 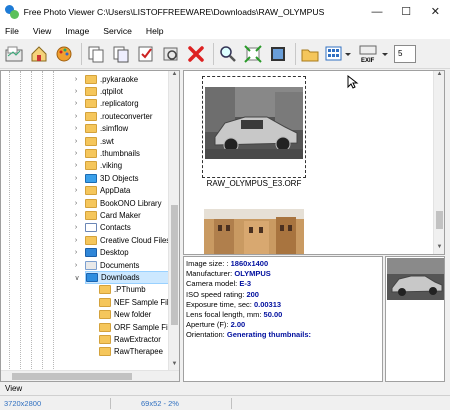 I want to click on open-folder-icon, so click(x=14, y=54).